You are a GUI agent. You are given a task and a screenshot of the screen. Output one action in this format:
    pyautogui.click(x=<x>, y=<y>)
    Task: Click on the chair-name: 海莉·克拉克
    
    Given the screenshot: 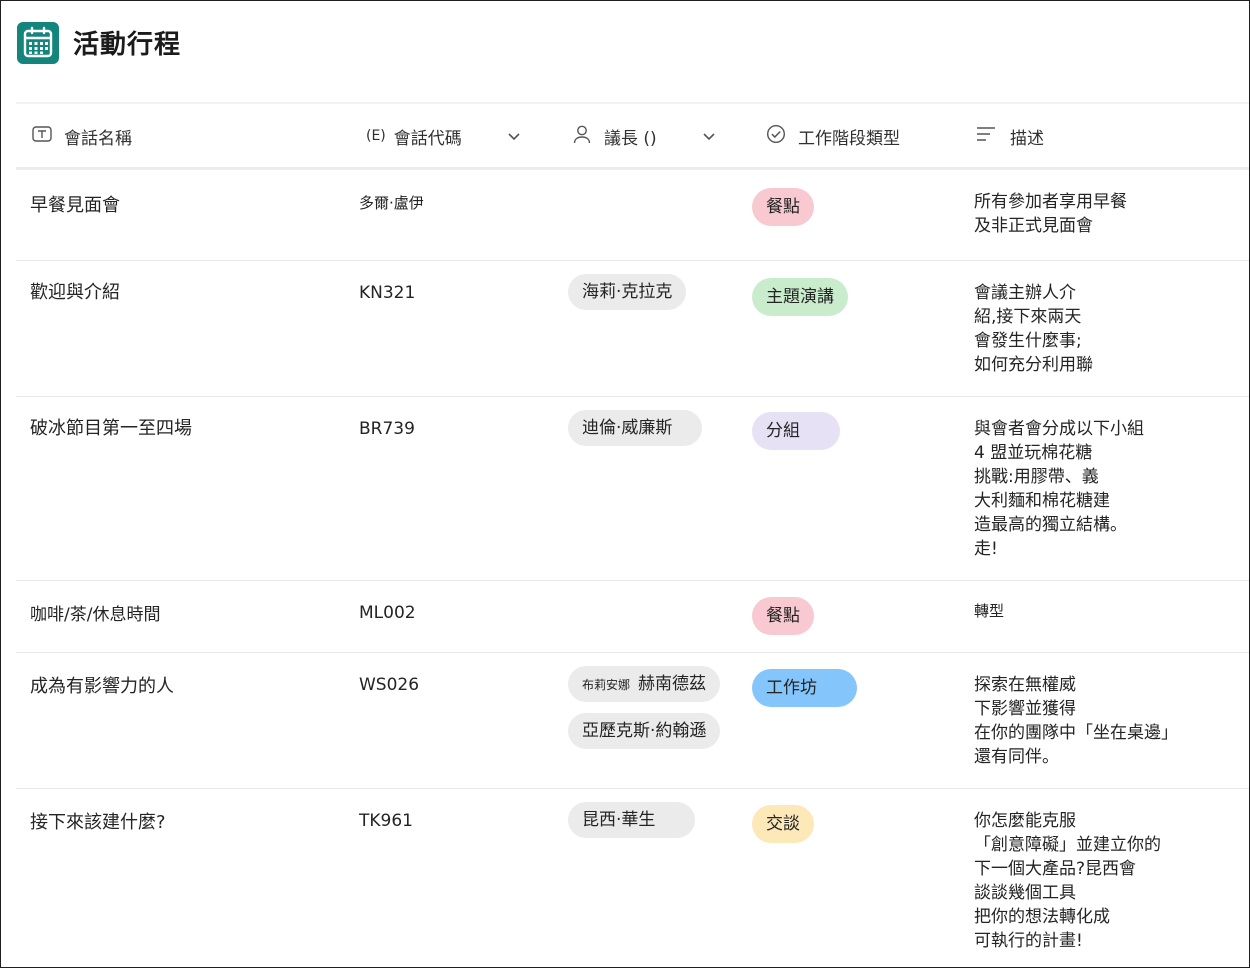 What is the action you would take?
    pyautogui.click(x=627, y=292)
    